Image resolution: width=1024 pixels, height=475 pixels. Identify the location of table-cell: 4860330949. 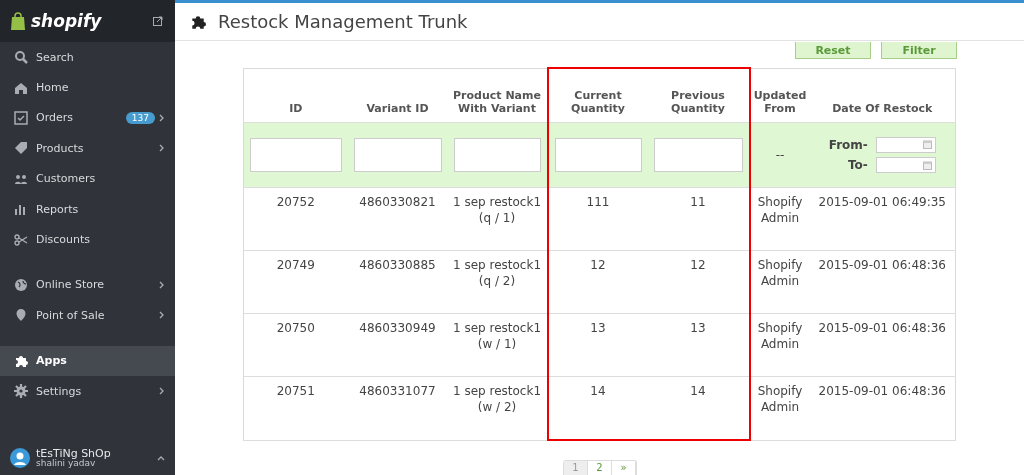
(397, 345).